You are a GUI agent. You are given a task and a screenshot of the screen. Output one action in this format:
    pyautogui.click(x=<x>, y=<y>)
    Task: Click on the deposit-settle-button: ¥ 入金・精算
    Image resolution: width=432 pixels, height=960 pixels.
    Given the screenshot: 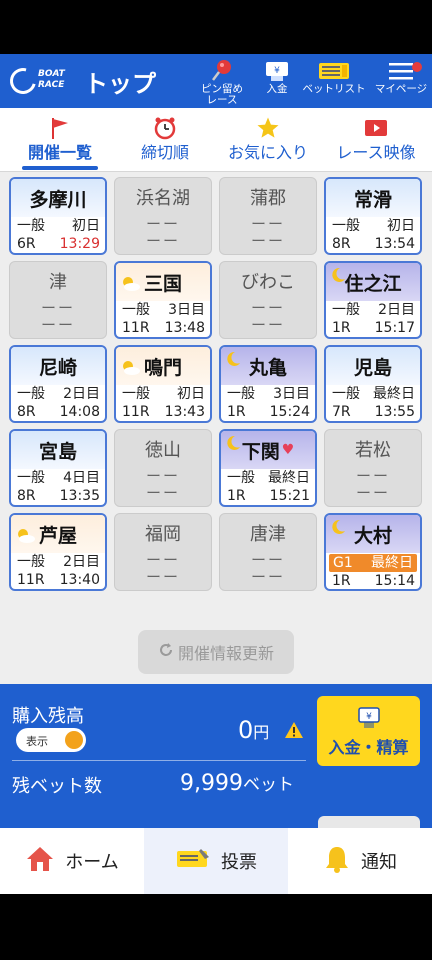 What is the action you would take?
    pyautogui.click(x=368, y=731)
    